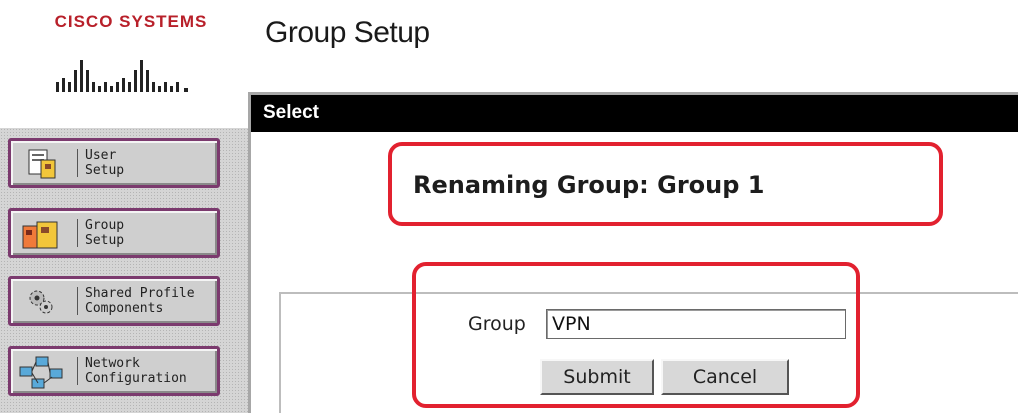 This screenshot has height=413, width=1018. Describe the element at coordinates (41, 372) in the screenshot. I see `network-config-icon` at that location.